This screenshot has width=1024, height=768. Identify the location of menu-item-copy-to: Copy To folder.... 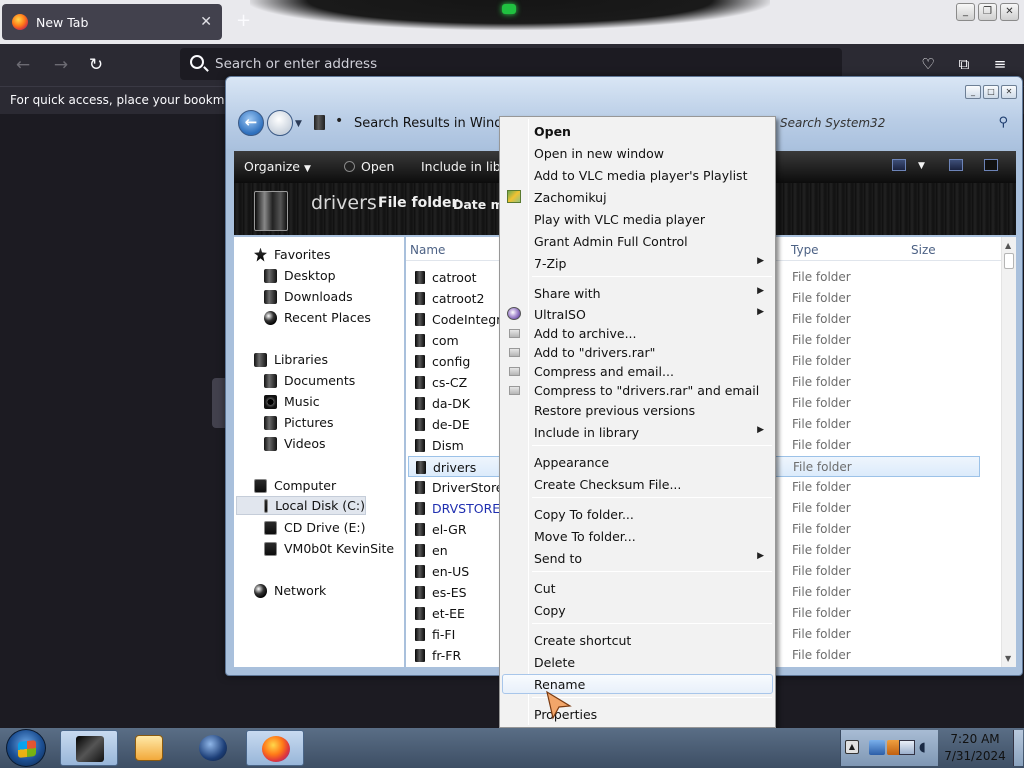
(637, 514).